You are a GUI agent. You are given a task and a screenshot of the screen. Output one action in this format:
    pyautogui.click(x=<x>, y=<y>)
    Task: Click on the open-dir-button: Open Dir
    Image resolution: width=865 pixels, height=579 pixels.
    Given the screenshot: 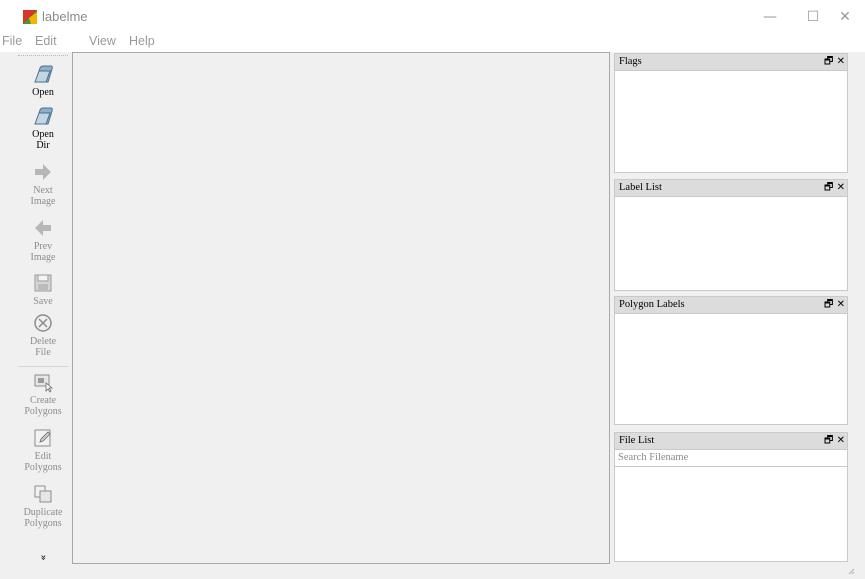 What is the action you would take?
    pyautogui.click(x=43, y=128)
    